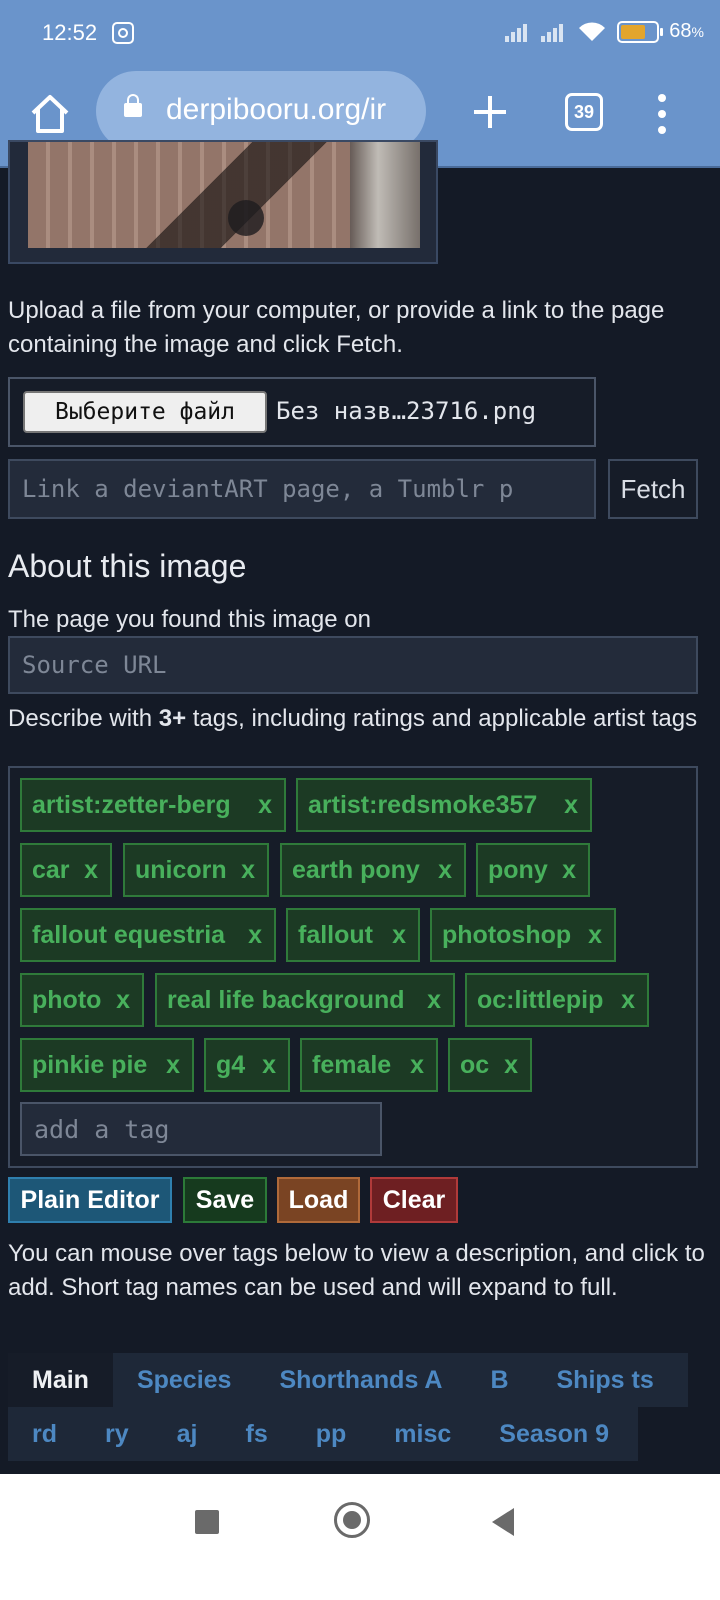 The height and width of the screenshot is (1600, 720). I want to click on tag-category-tabs: Main Species Shorthands A B Ships ts, so click(348, 1380).